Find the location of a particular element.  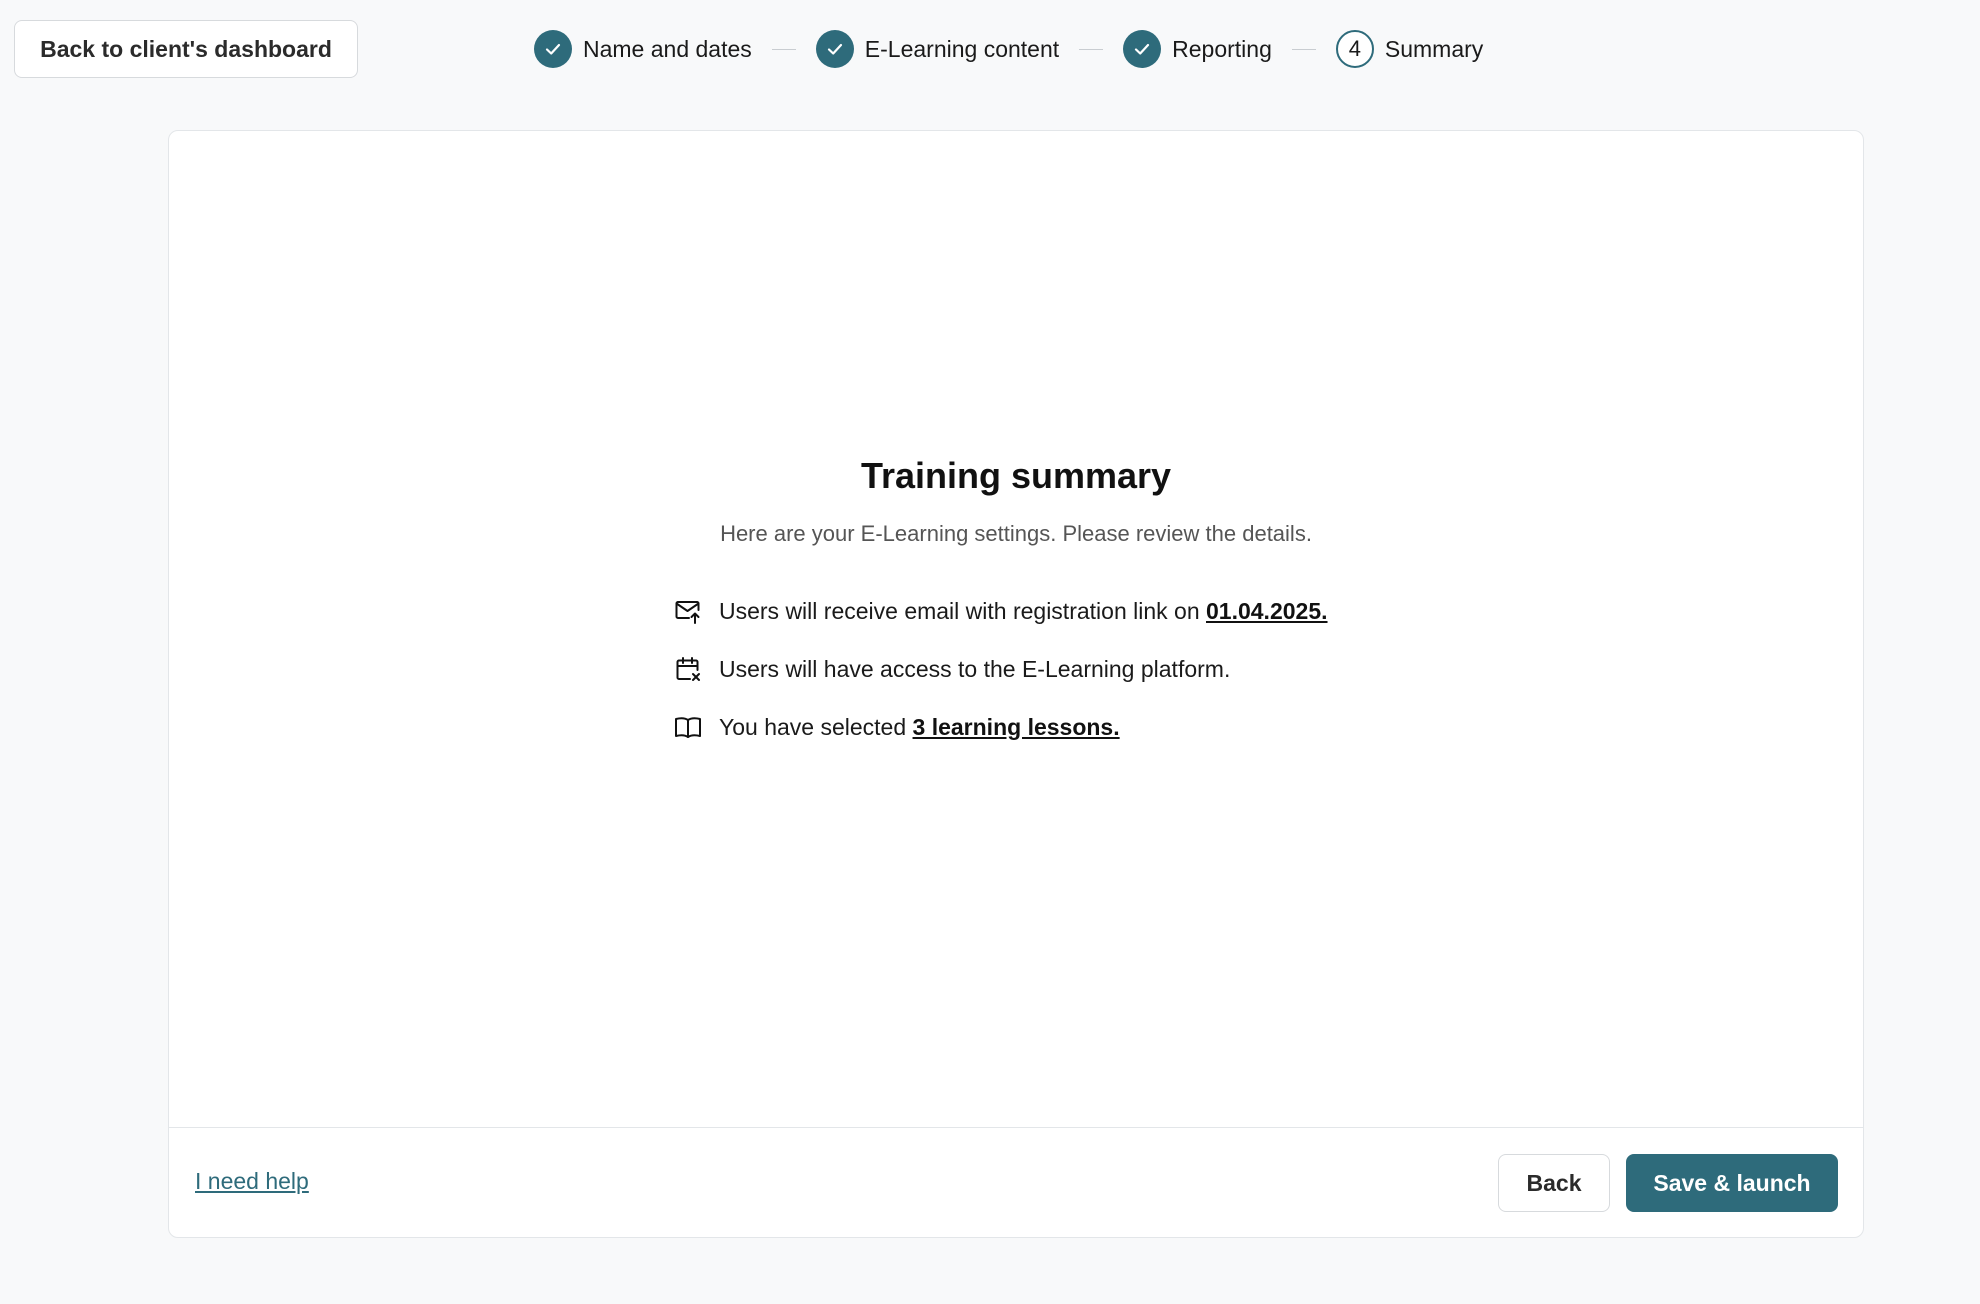

step-e-learning-content: E-Learning content is located at coordinates (937, 49).